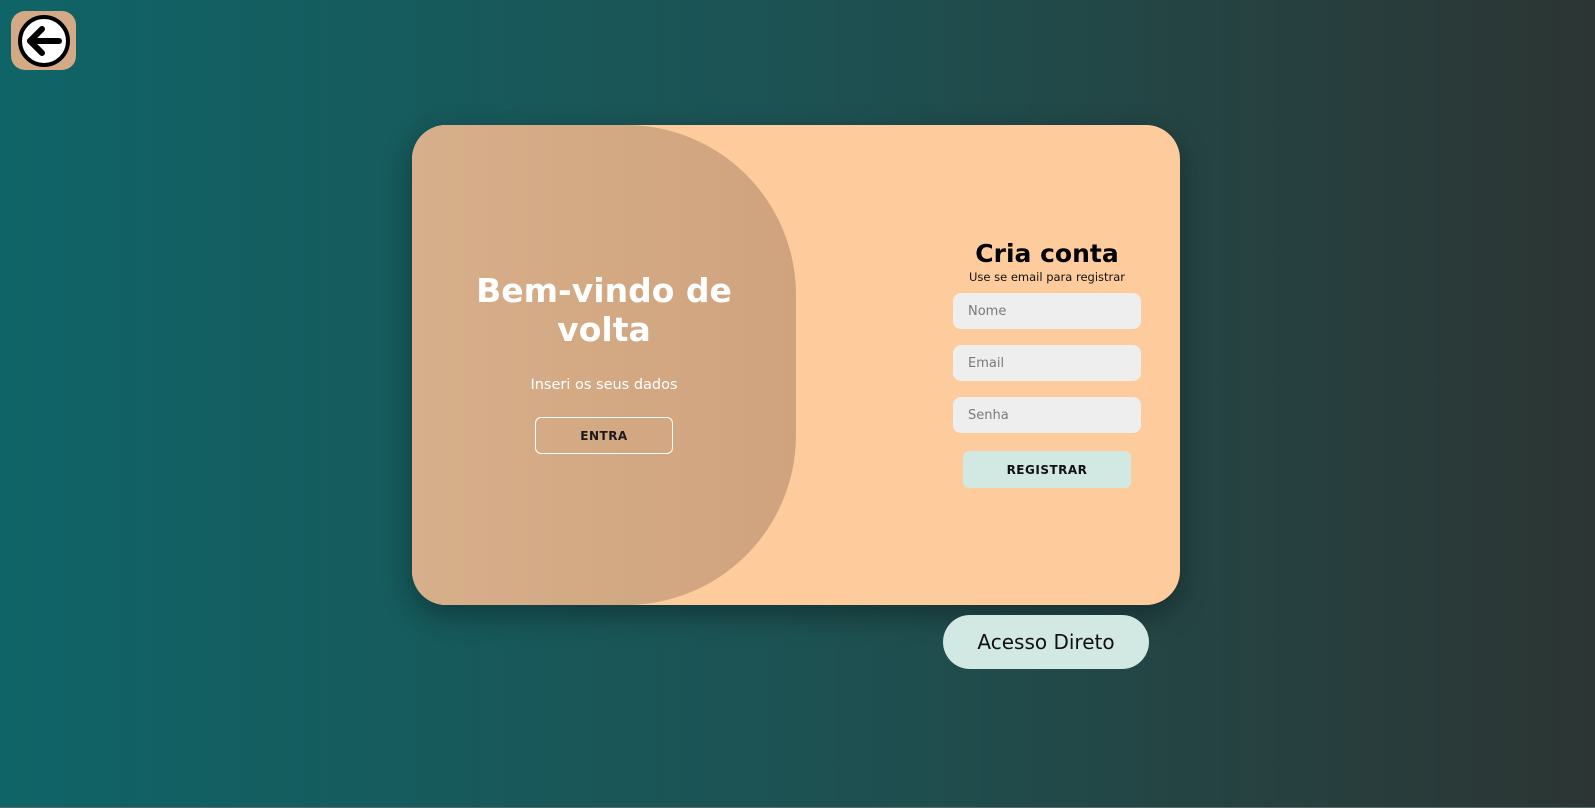 The image size is (1595, 808). Describe the element at coordinates (604, 385) in the screenshot. I see `welcome-subtitle: Inseri os seus dados` at that location.